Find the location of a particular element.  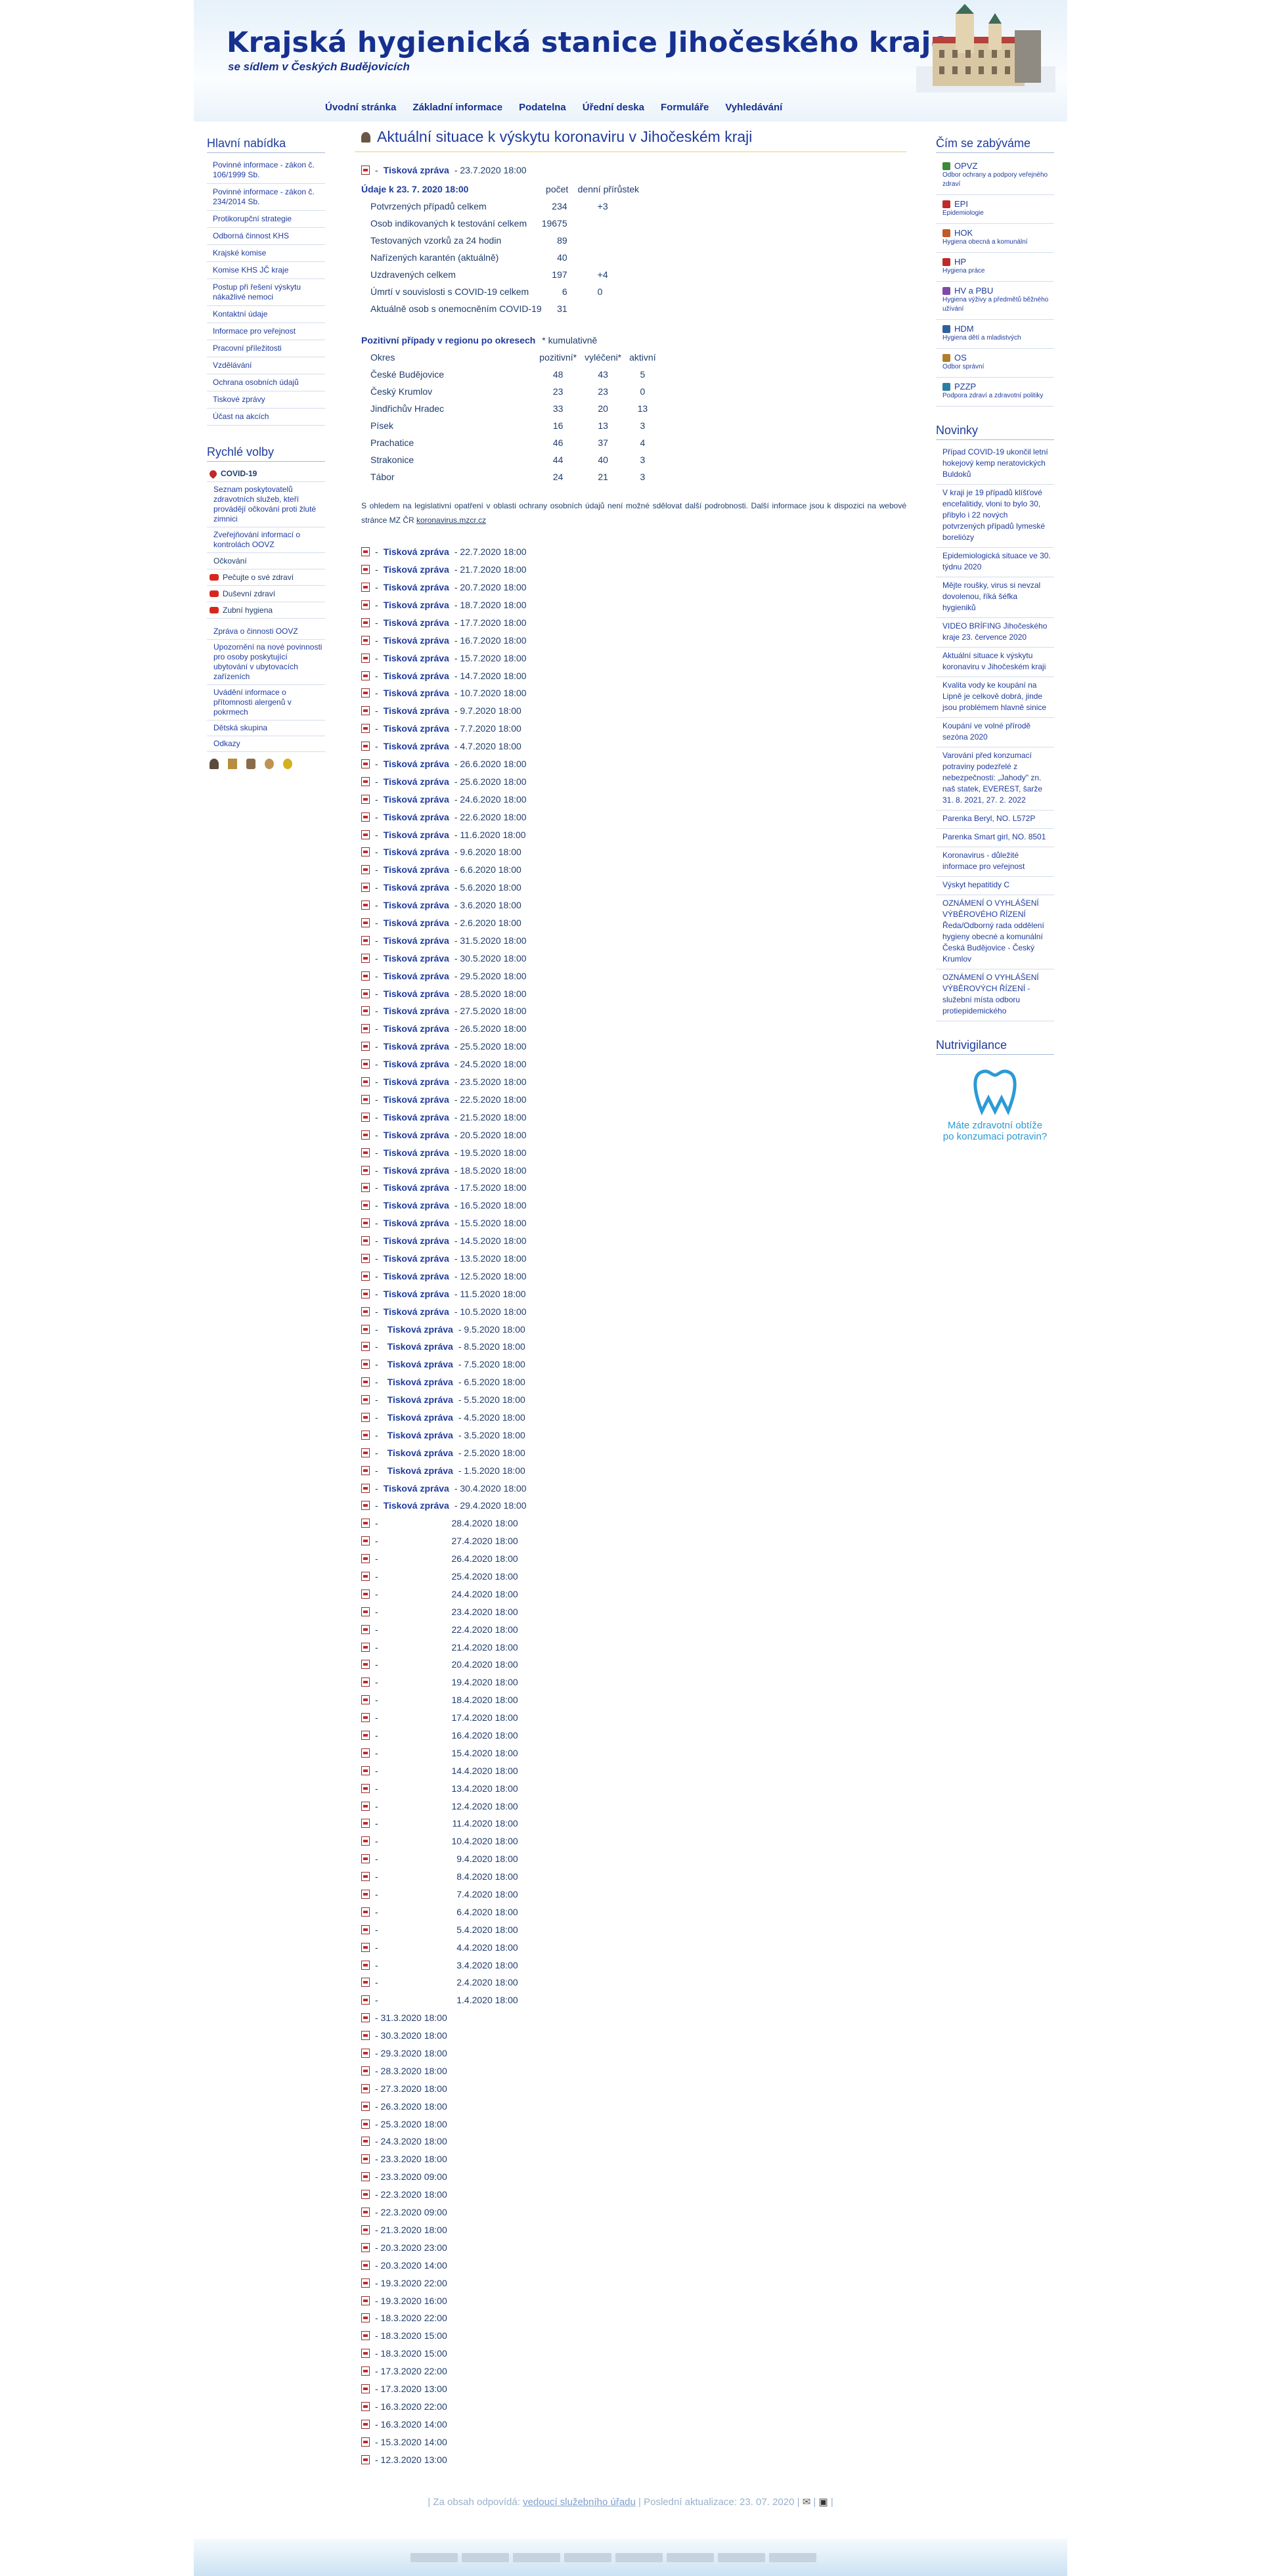

report-row: - Tisková zpráva - 18.7.2020 18:00 is located at coordinates (633, 605).